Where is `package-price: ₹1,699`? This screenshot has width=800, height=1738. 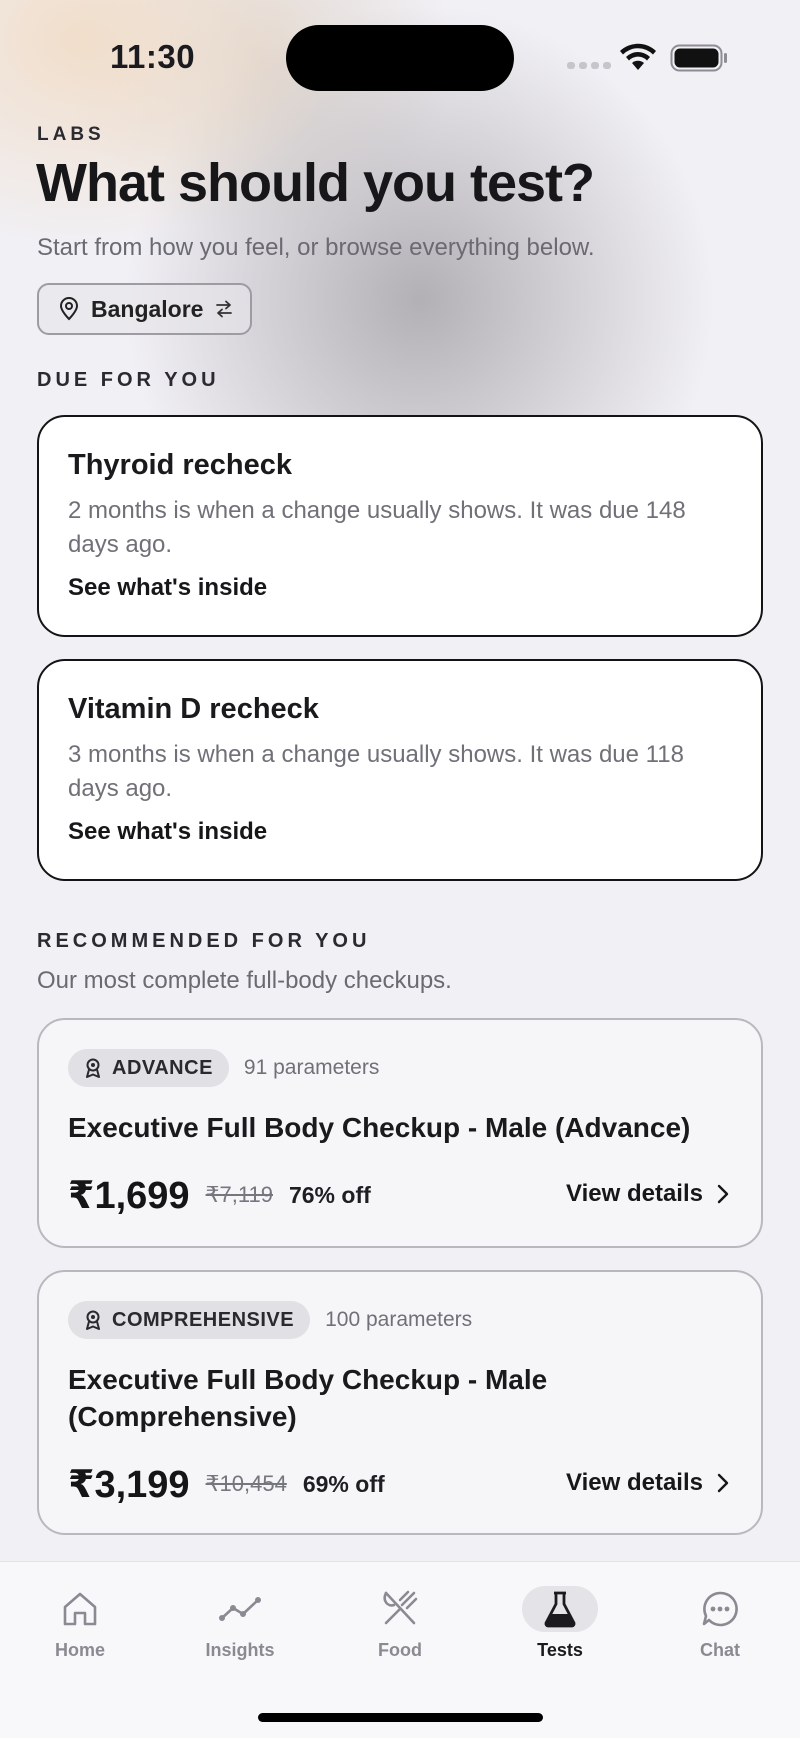 package-price: ₹1,699 is located at coordinates (129, 1195).